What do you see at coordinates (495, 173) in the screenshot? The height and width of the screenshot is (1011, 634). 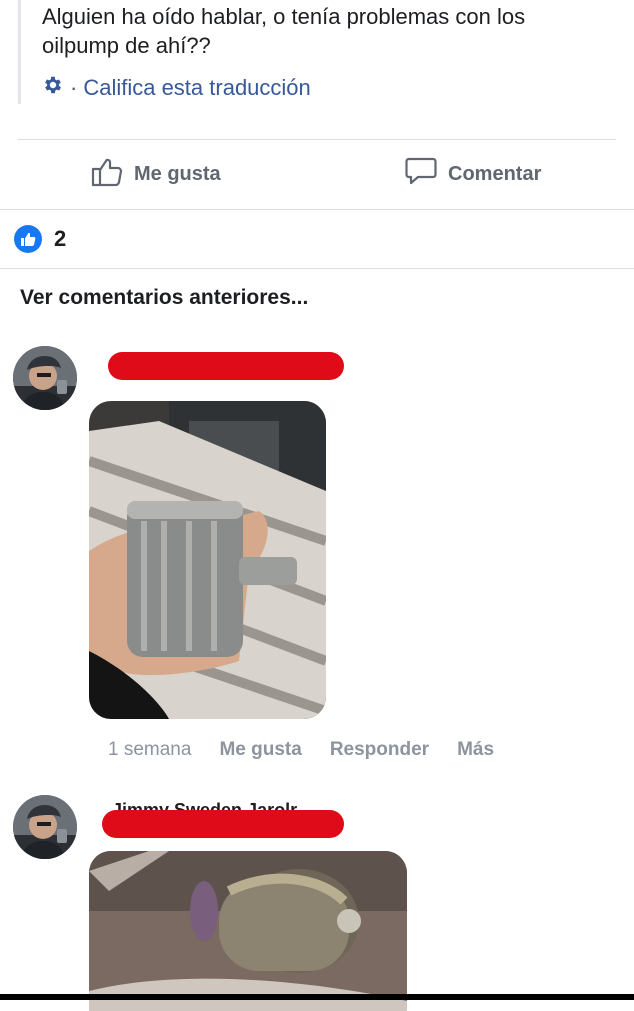 I see `comment-label: Comentar` at bounding box center [495, 173].